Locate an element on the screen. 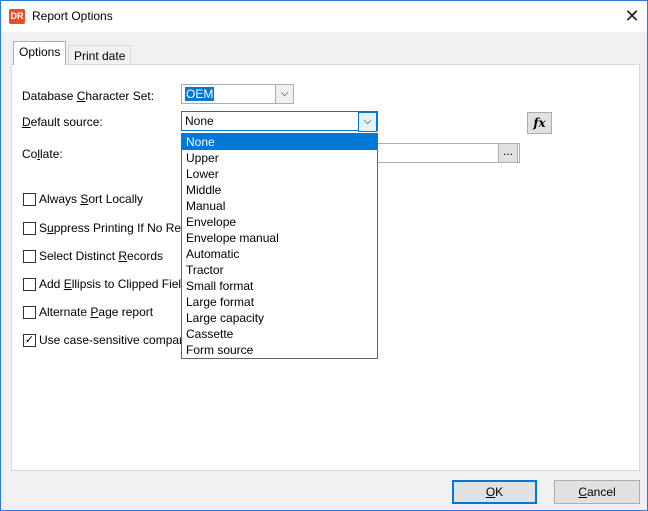  default-source-label: Default source: is located at coordinates (62, 122).